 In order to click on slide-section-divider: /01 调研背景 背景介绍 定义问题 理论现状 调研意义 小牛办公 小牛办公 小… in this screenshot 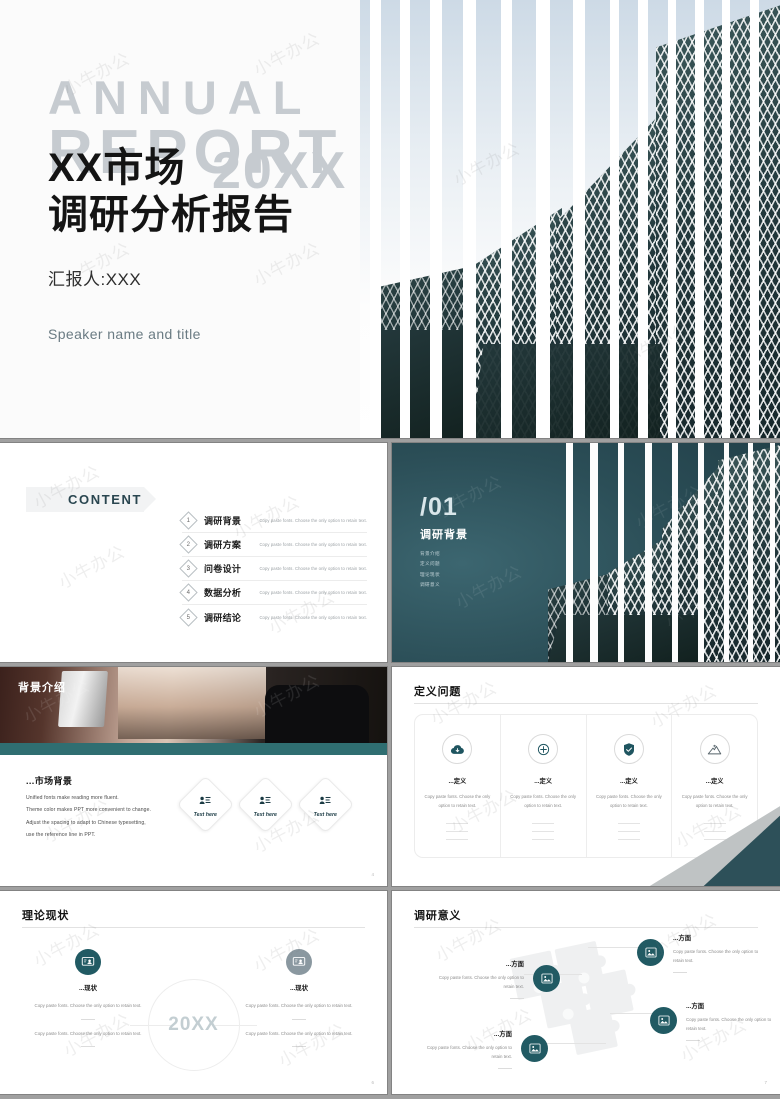, I will do `click(586, 552)`.